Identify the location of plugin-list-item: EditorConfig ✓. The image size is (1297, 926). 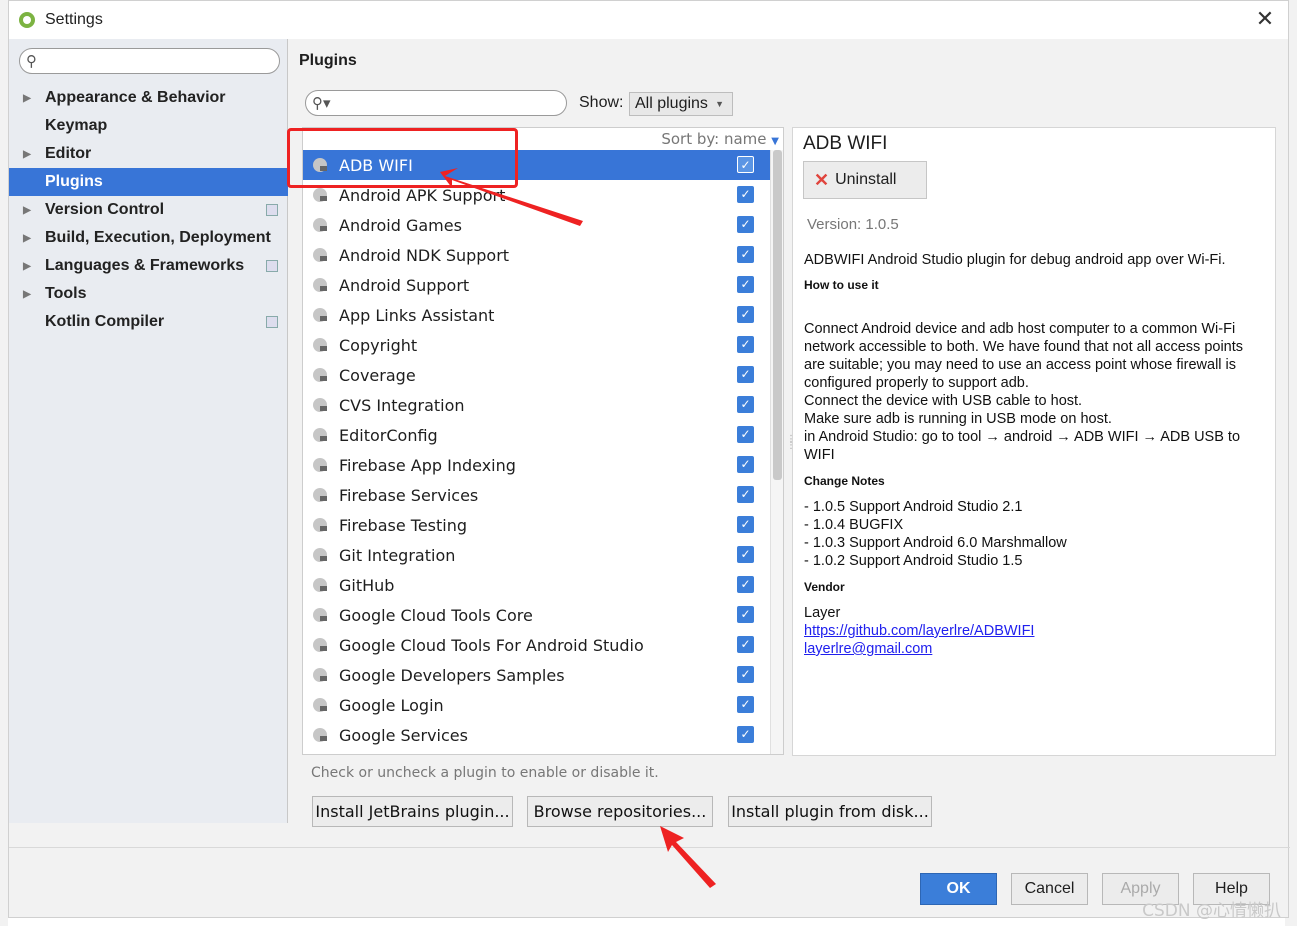
(543, 435).